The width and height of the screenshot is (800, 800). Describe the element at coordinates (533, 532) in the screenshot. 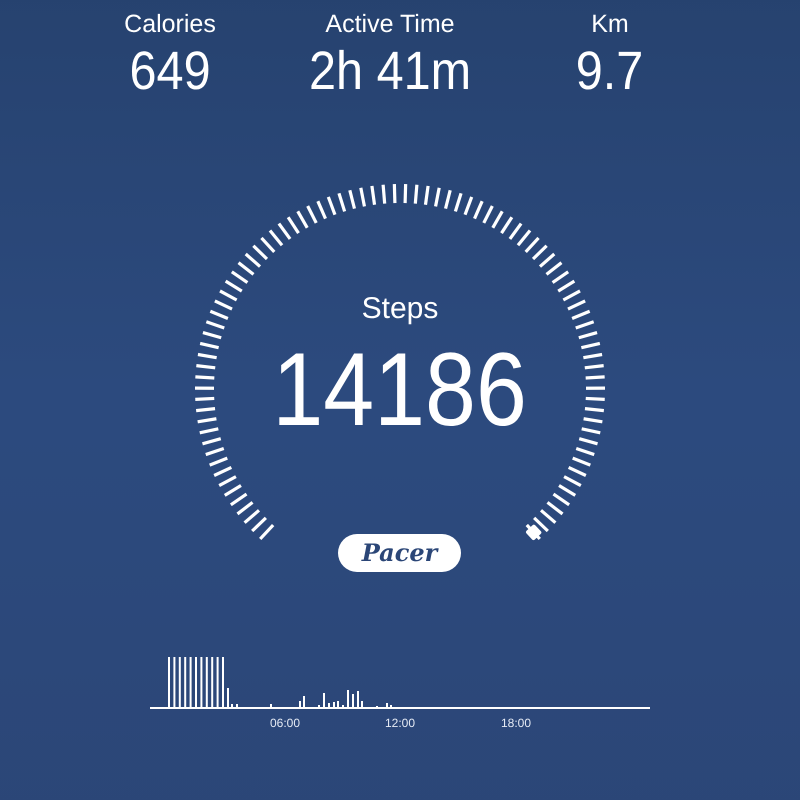

I see `gauge-marker-icon` at that location.